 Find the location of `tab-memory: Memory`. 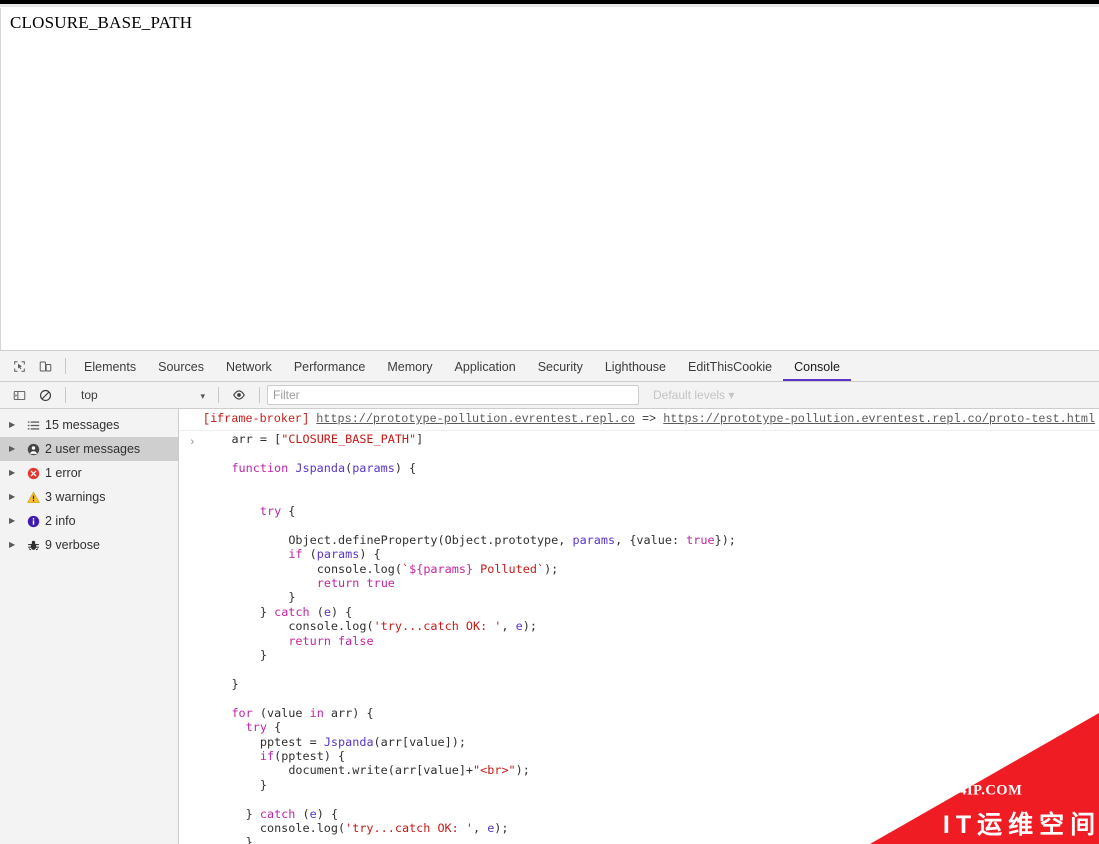

tab-memory: Memory is located at coordinates (409, 366).